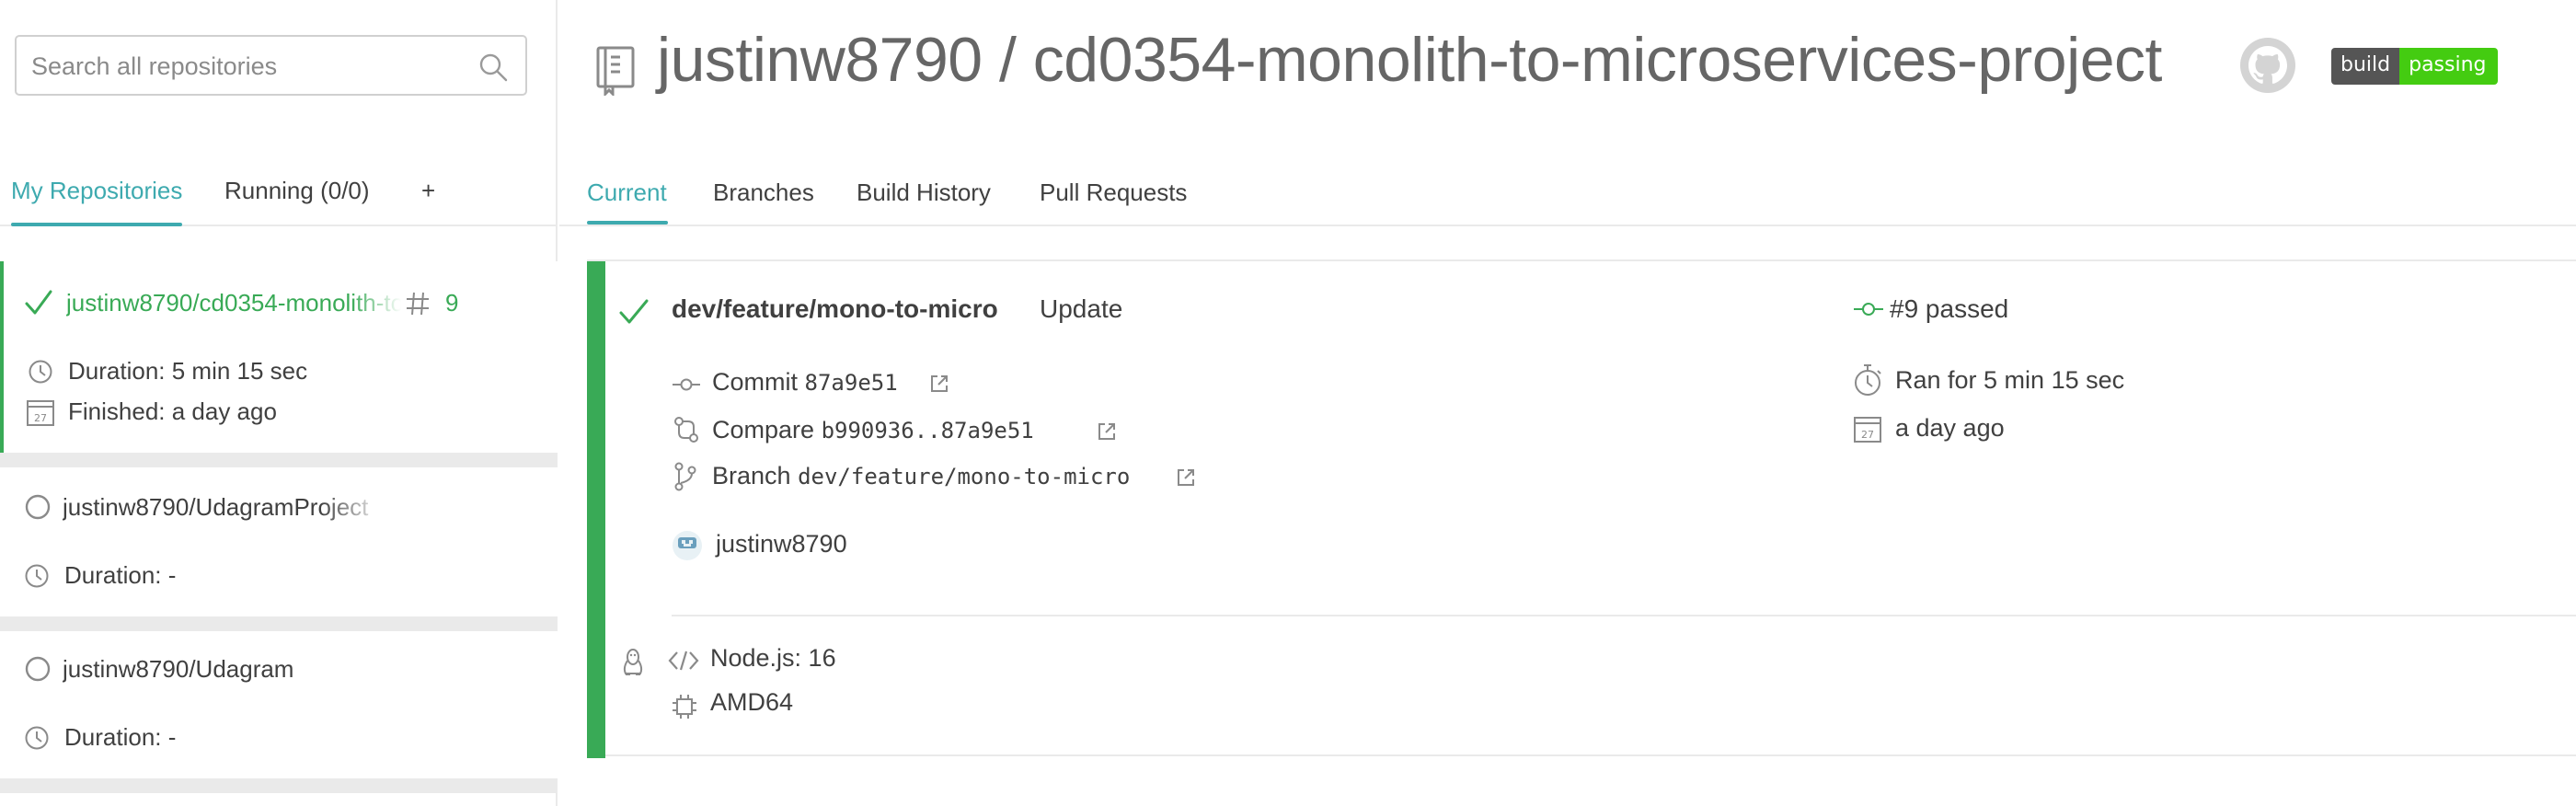  I want to click on badge-status: passing, so click(2448, 66).